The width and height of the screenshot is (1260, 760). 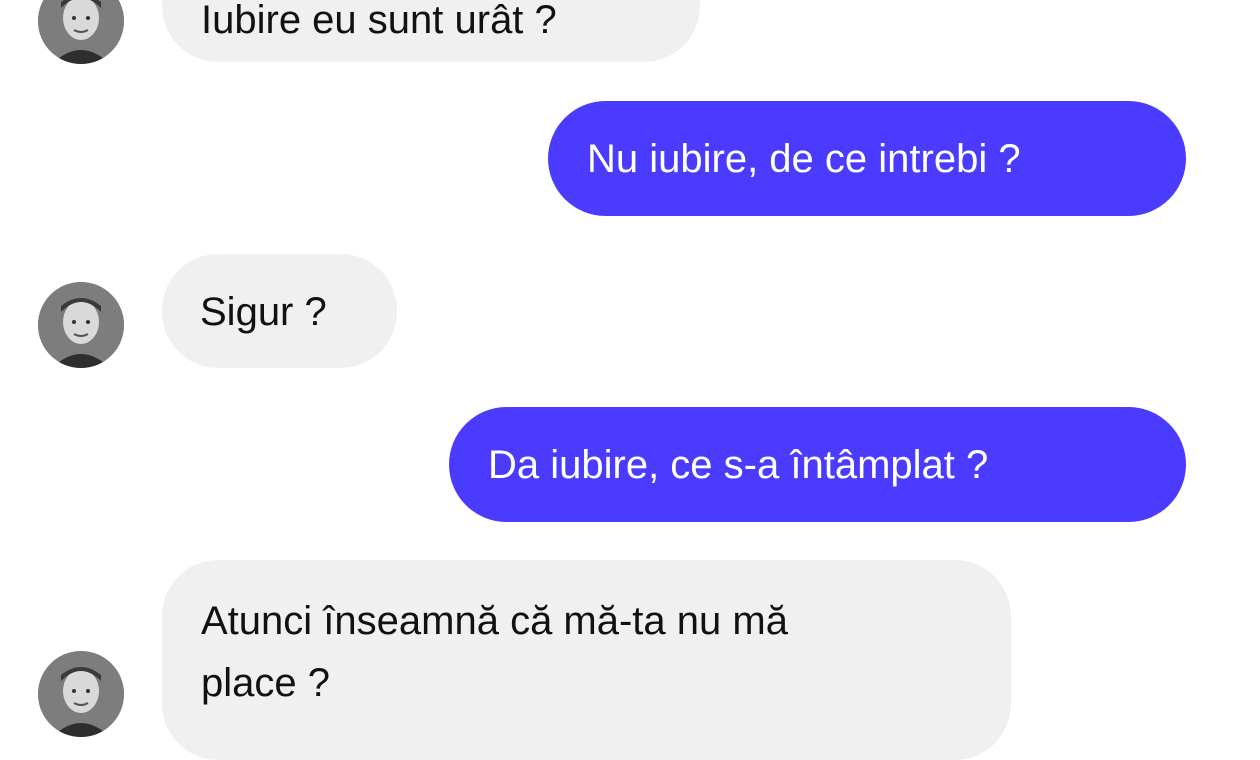 I want to click on message-bubble-outgoing: Nu iubire, de ce intrebi ?, so click(x=867, y=158).